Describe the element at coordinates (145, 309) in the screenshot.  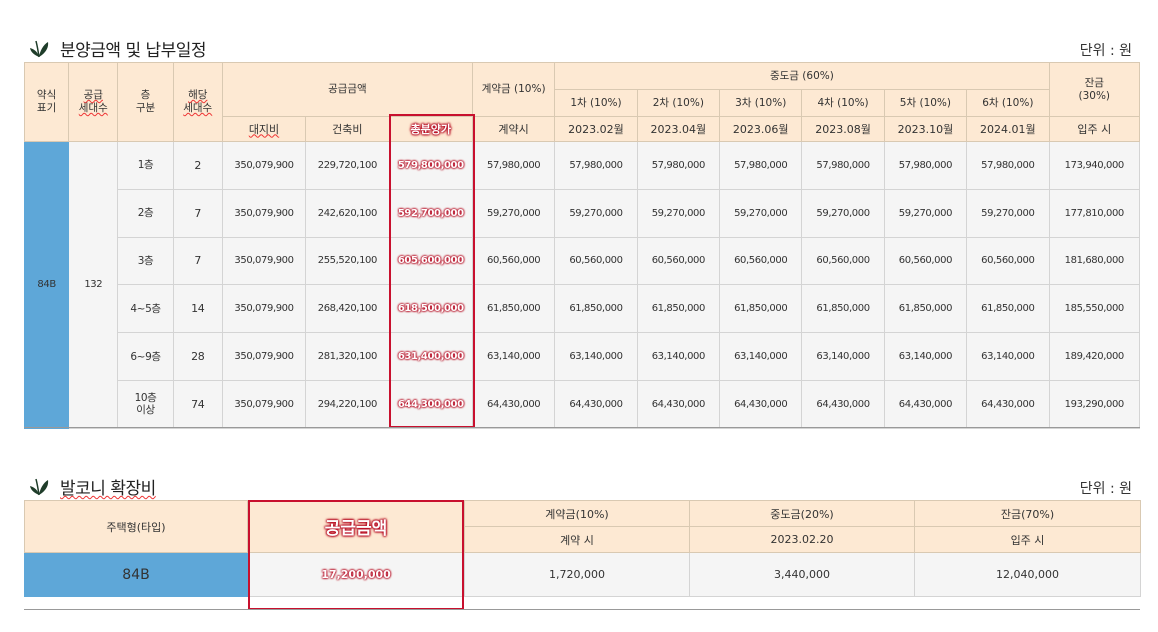
I see `floor-cell: 4~5층` at that location.